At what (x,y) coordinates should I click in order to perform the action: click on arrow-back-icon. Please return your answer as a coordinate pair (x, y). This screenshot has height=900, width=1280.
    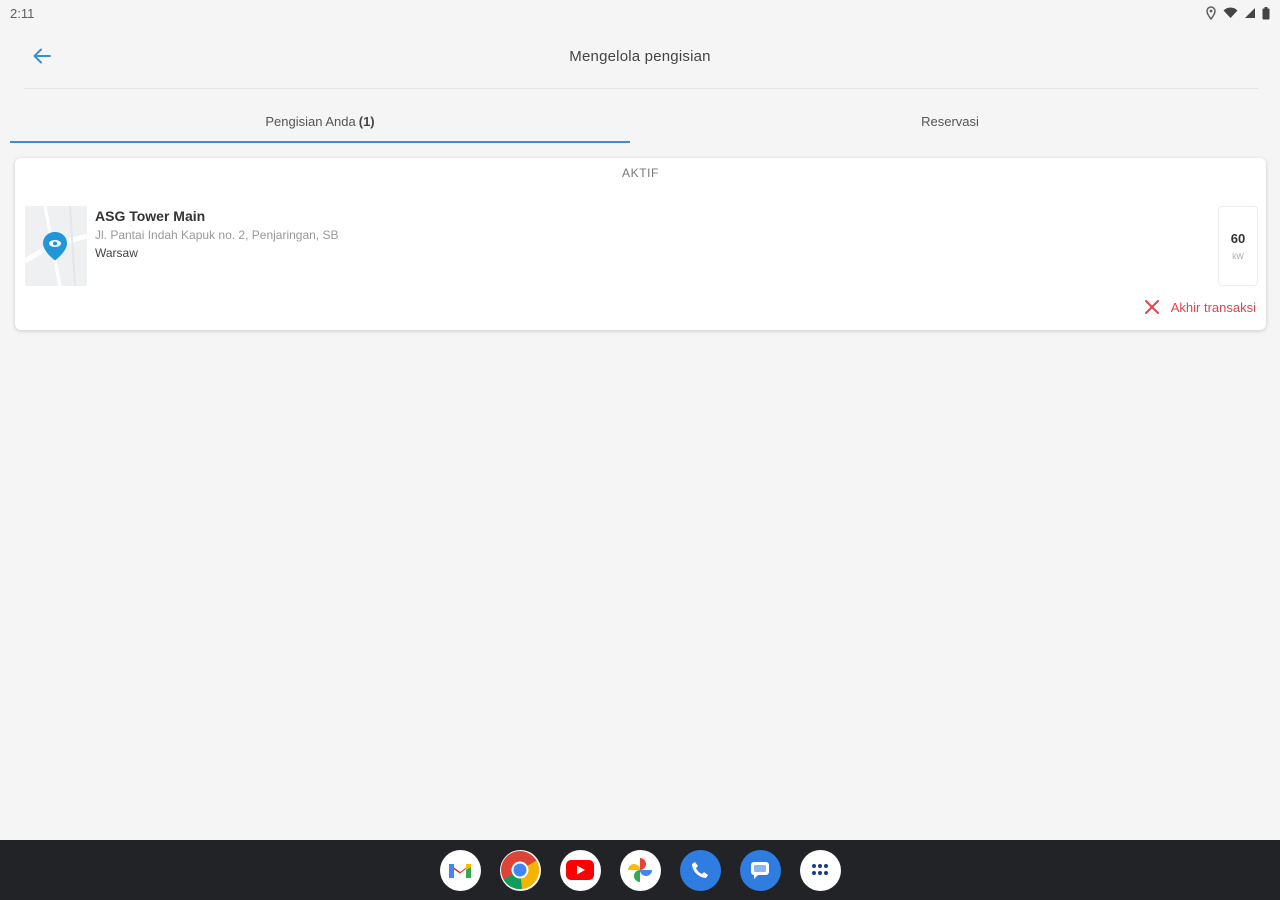
    Looking at the image, I should click on (42, 56).